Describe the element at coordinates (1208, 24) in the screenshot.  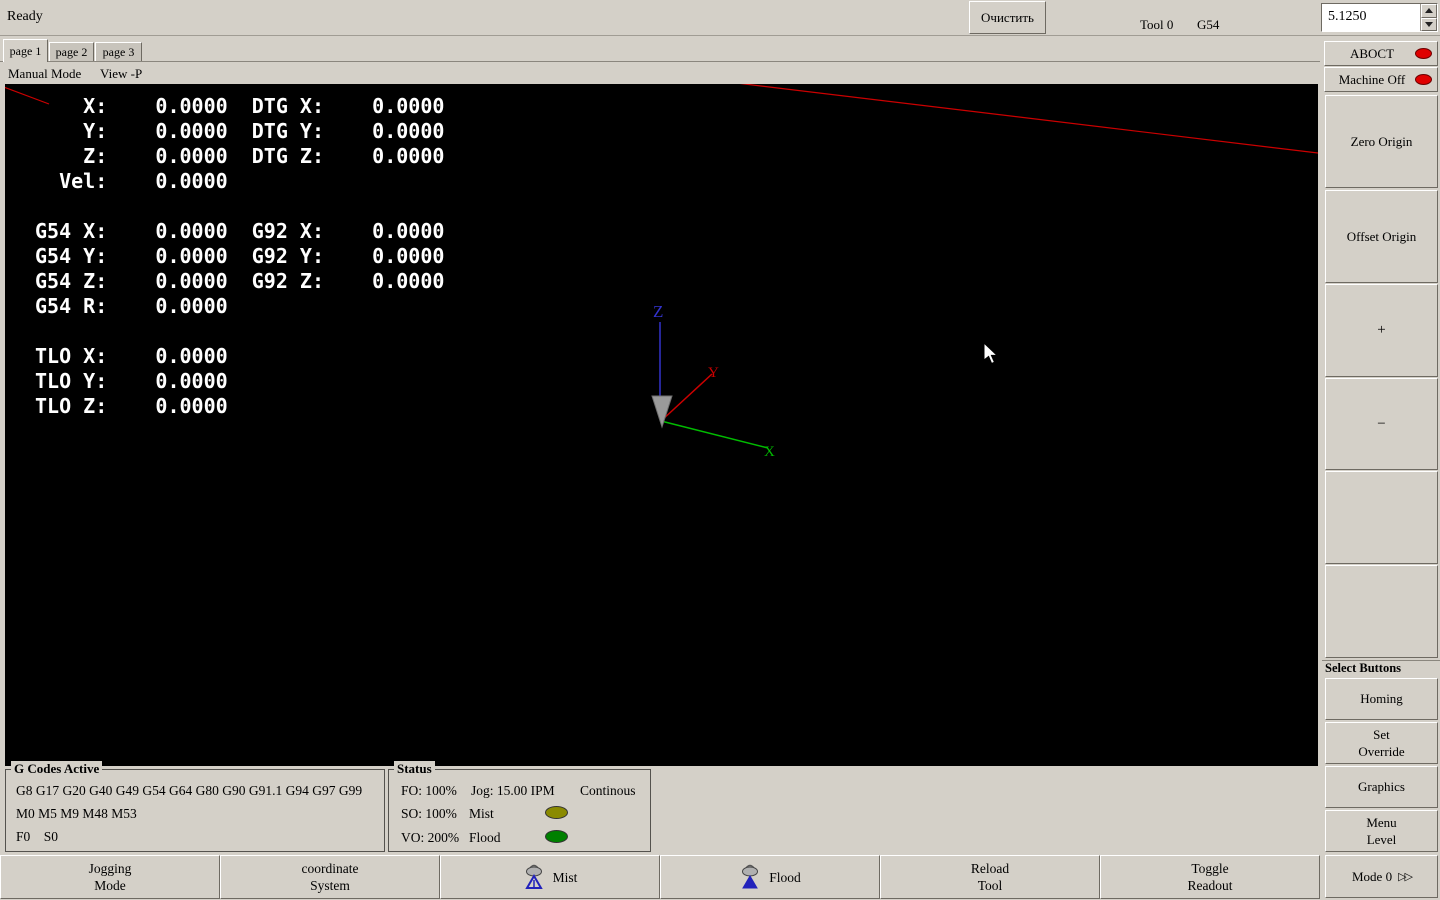
I see `coord-system-readout: G54` at that location.